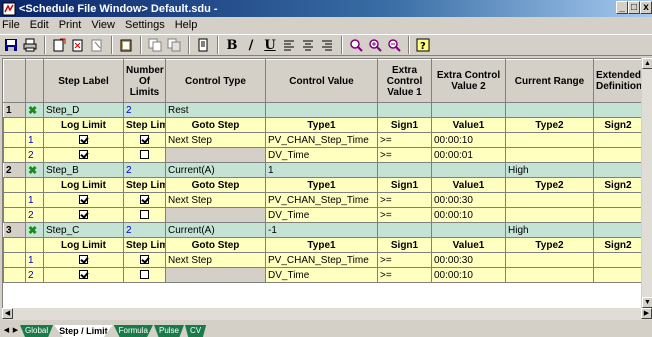  What do you see at coordinates (646, 7) in the screenshot?
I see `close-button: x` at bounding box center [646, 7].